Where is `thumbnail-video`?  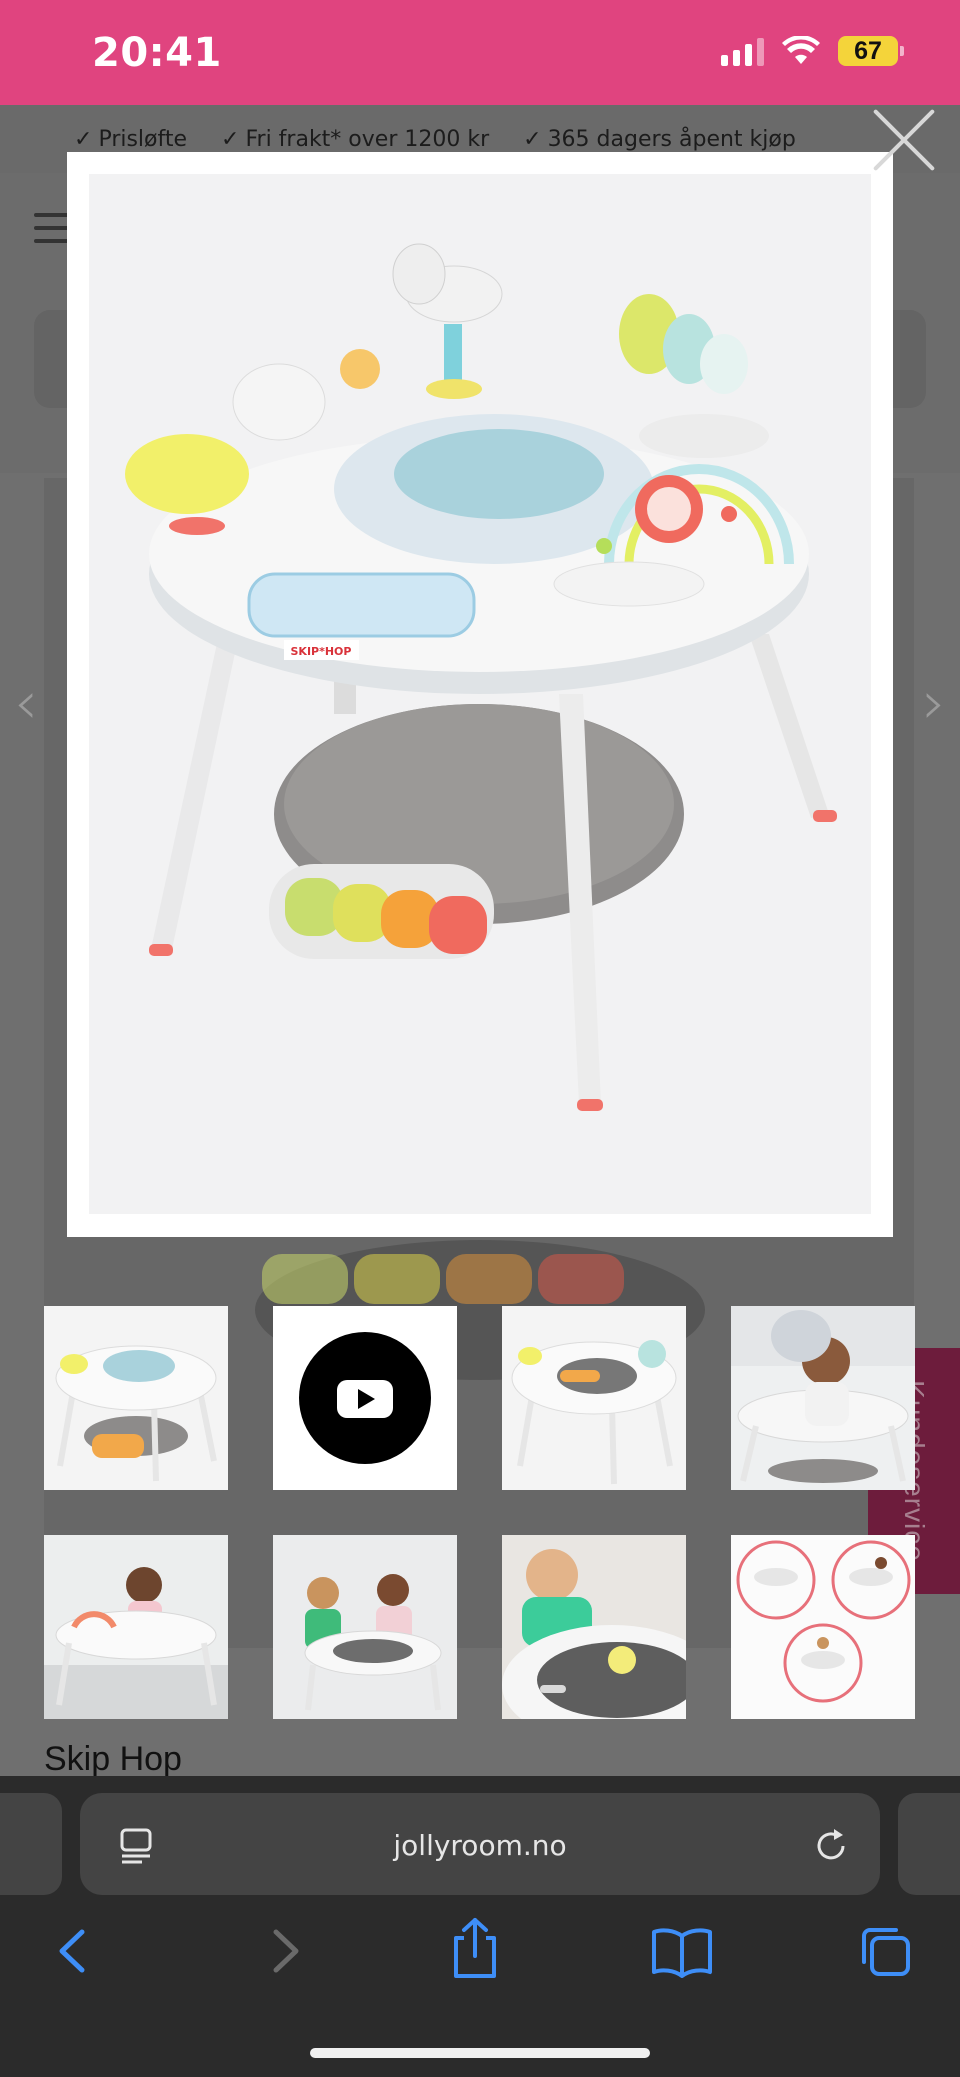
thumbnail-video is located at coordinates (365, 1398).